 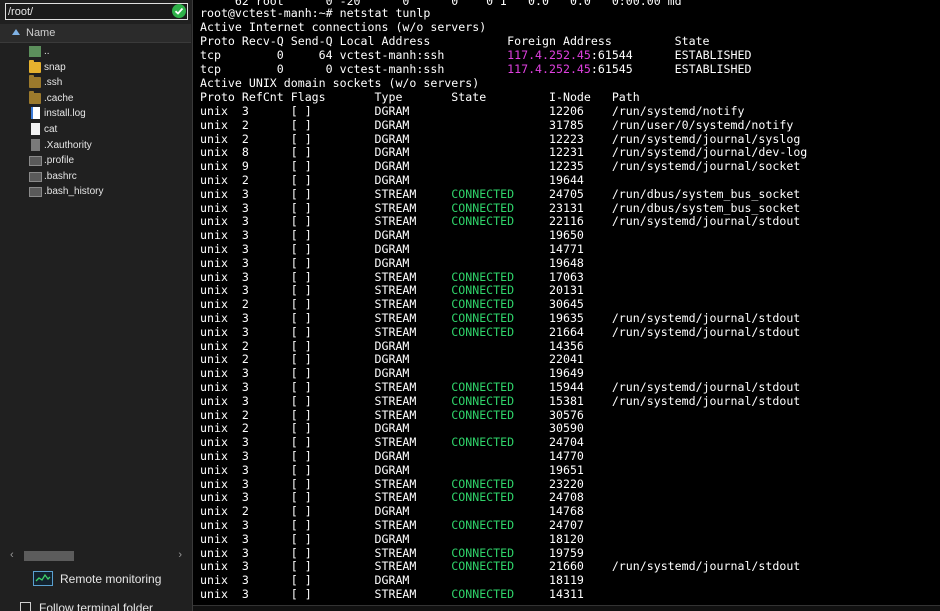 What do you see at coordinates (392, 304) in the screenshot?
I see `unix-socket-row: unix 2 [ ] STREAM CONNECTED 30645` at bounding box center [392, 304].